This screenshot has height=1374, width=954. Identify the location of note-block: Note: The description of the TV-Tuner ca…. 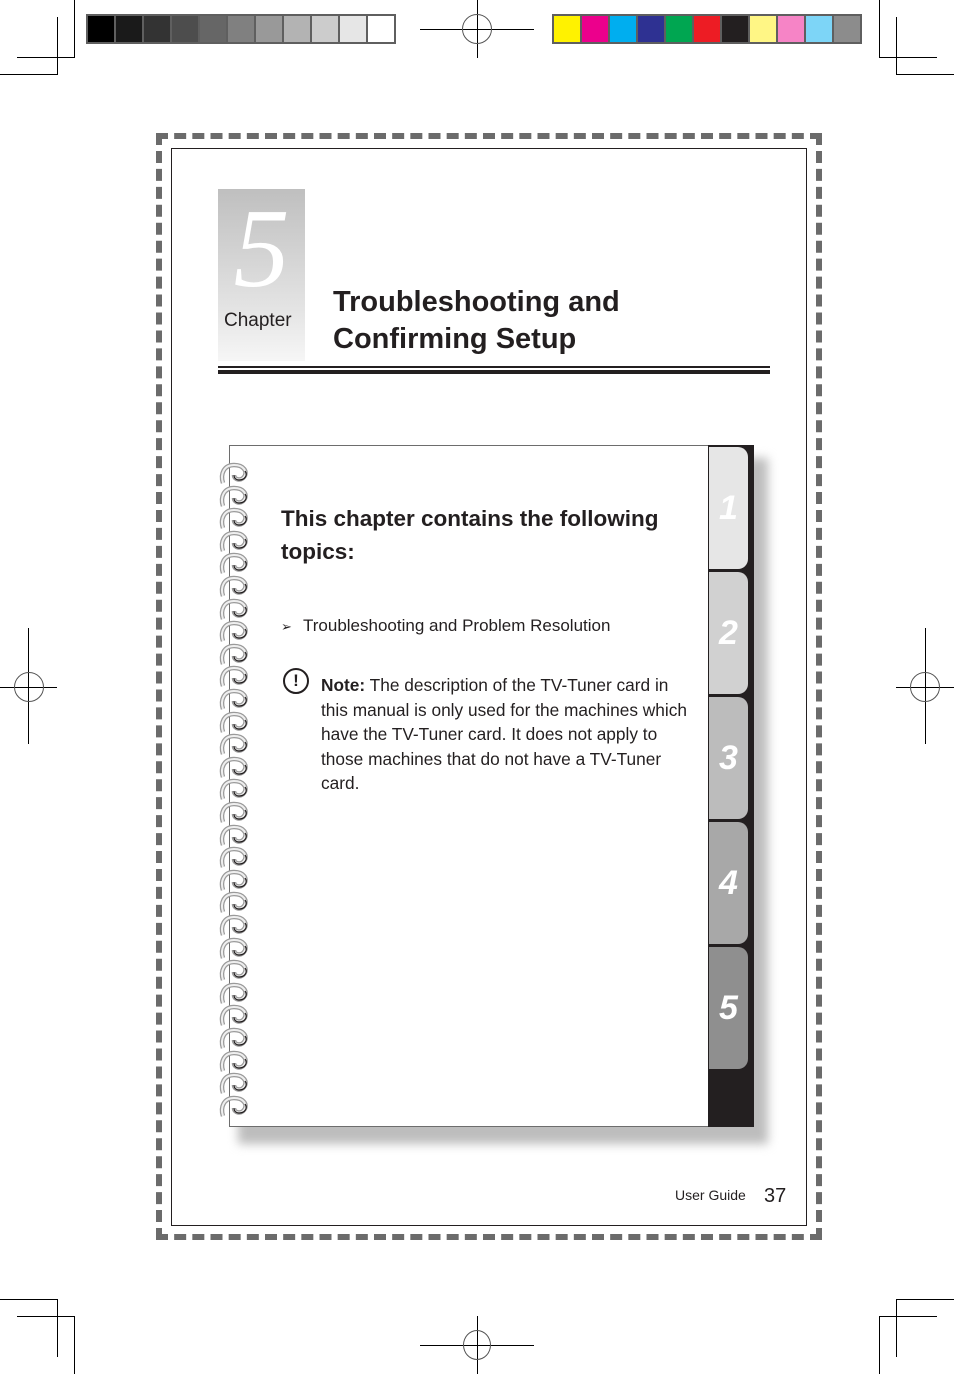
(506, 734).